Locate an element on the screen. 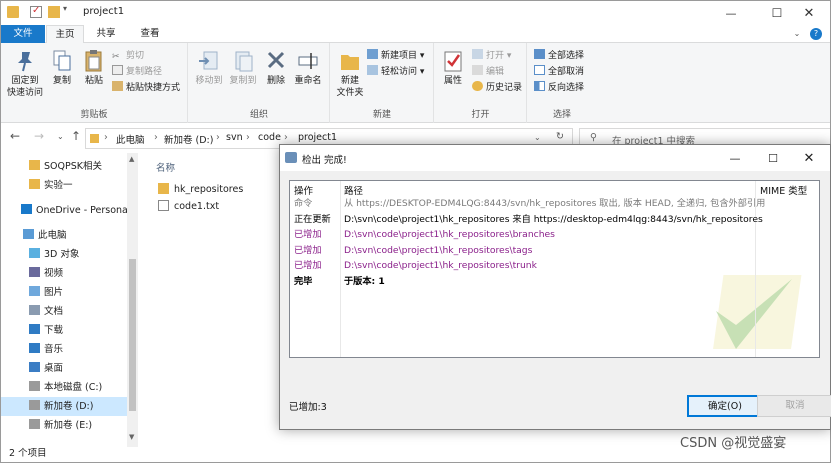 The width and height of the screenshot is (831, 463). refresh-icon: ↻ is located at coordinates (560, 136).